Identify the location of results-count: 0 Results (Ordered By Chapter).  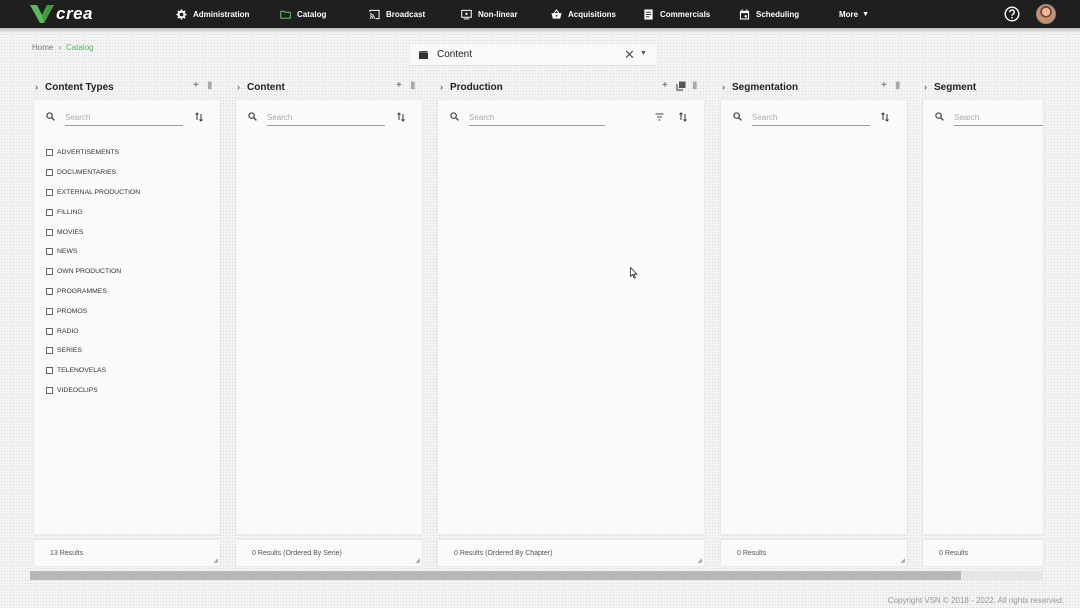
(503, 553).